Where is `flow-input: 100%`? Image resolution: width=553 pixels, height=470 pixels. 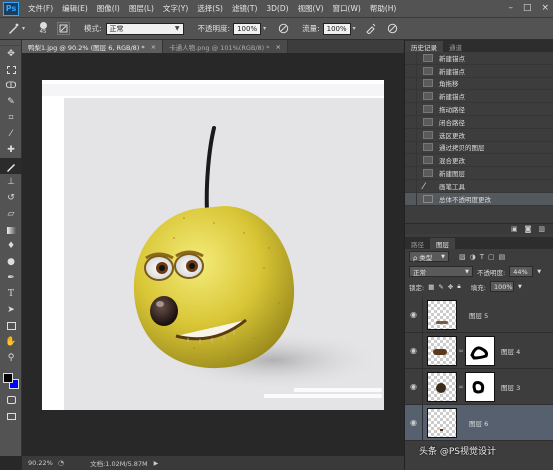
flow-input: 100% is located at coordinates (336, 28).